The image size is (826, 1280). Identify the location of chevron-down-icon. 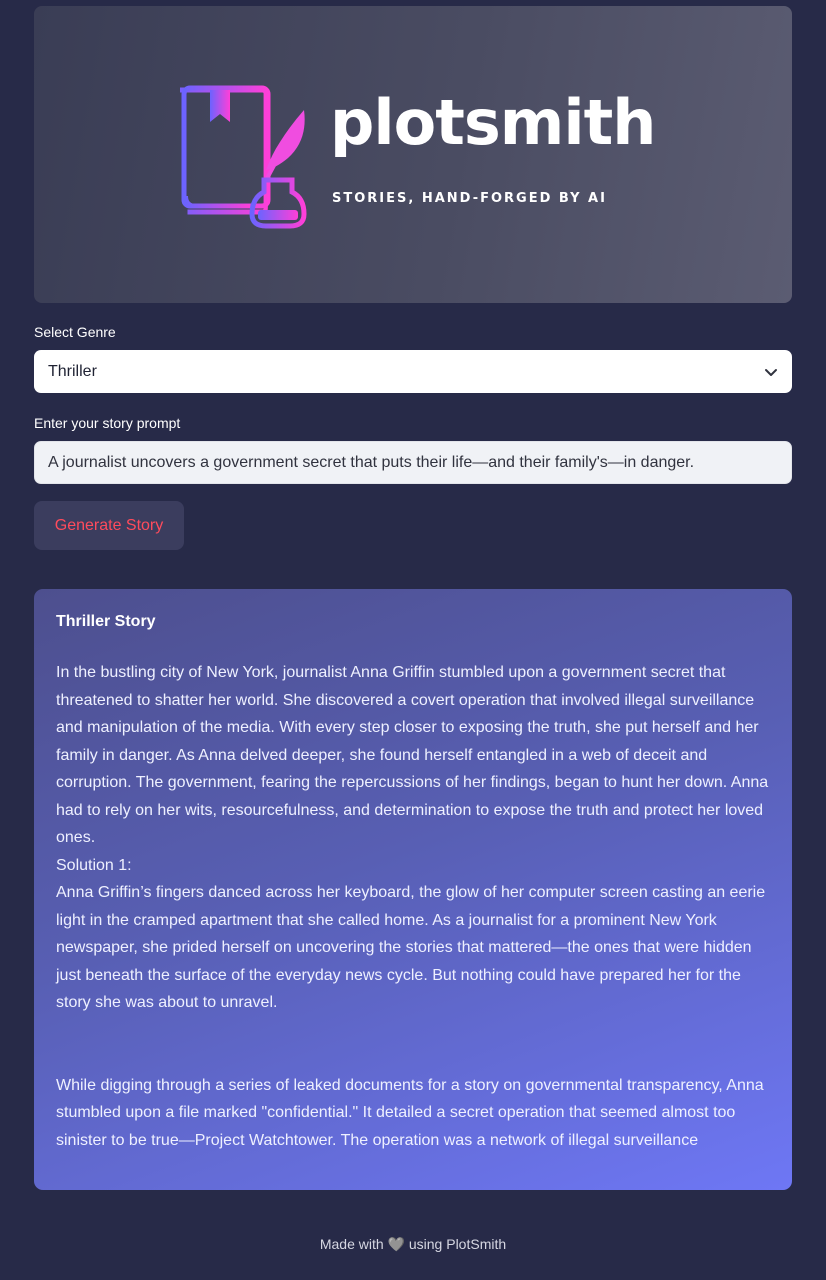
(771, 372).